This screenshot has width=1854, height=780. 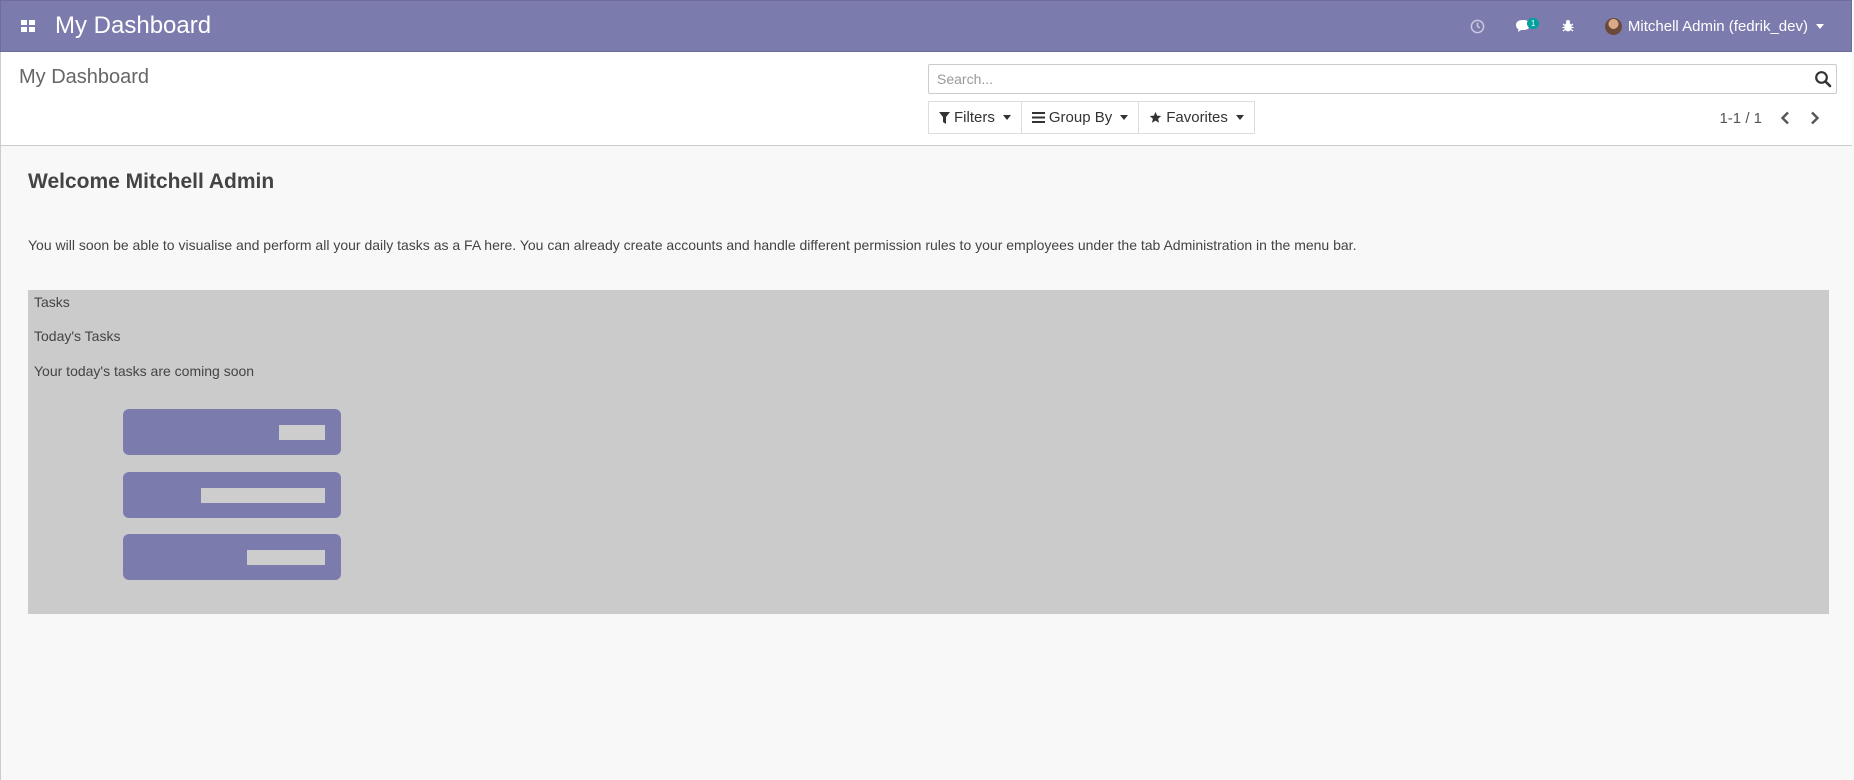 I want to click on favorites-label: Favorites, so click(x=1197, y=117).